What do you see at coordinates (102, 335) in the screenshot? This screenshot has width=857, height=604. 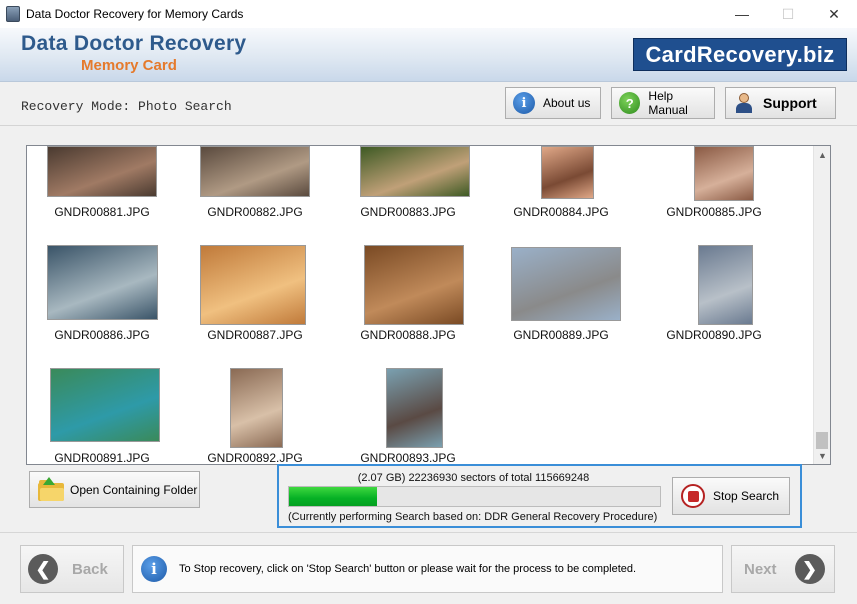 I see `photo-filename: GNDR00886.JPG` at bounding box center [102, 335].